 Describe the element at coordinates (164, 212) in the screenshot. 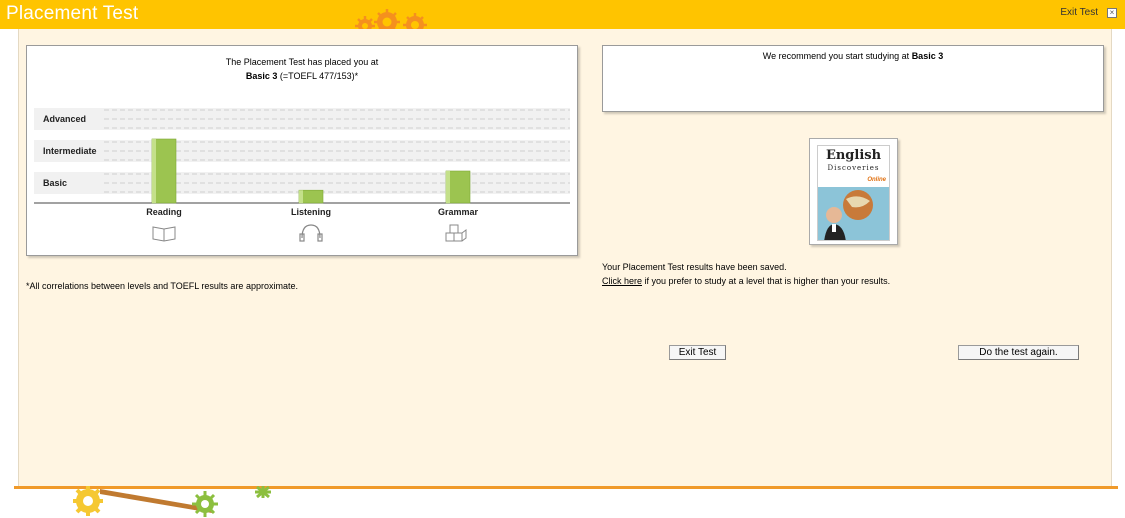

I see `category-label: Reading` at that location.